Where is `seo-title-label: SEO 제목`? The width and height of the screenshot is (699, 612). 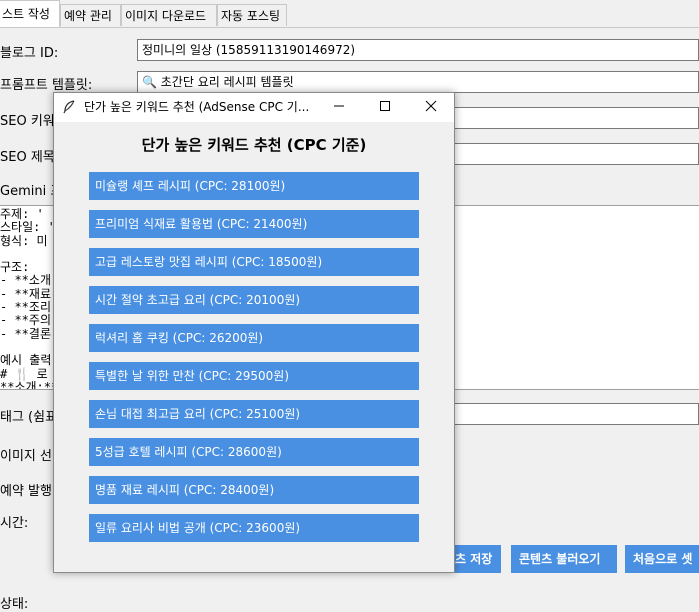
seo-title-label: SEO 제목 is located at coordinates (27, 157).